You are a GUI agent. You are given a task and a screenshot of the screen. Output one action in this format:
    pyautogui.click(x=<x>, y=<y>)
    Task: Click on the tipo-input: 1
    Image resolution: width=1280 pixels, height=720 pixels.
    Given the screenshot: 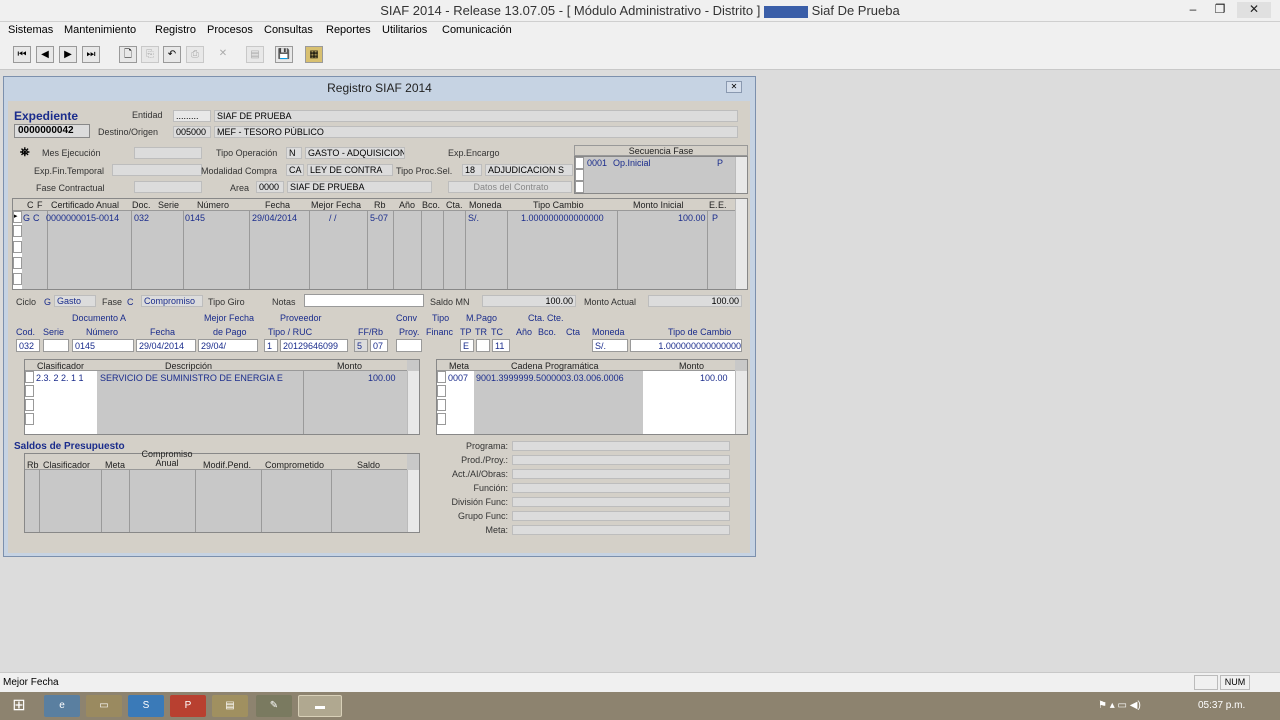 What is the action you would take?
    pyautogui.click(x=271, y=345)
    